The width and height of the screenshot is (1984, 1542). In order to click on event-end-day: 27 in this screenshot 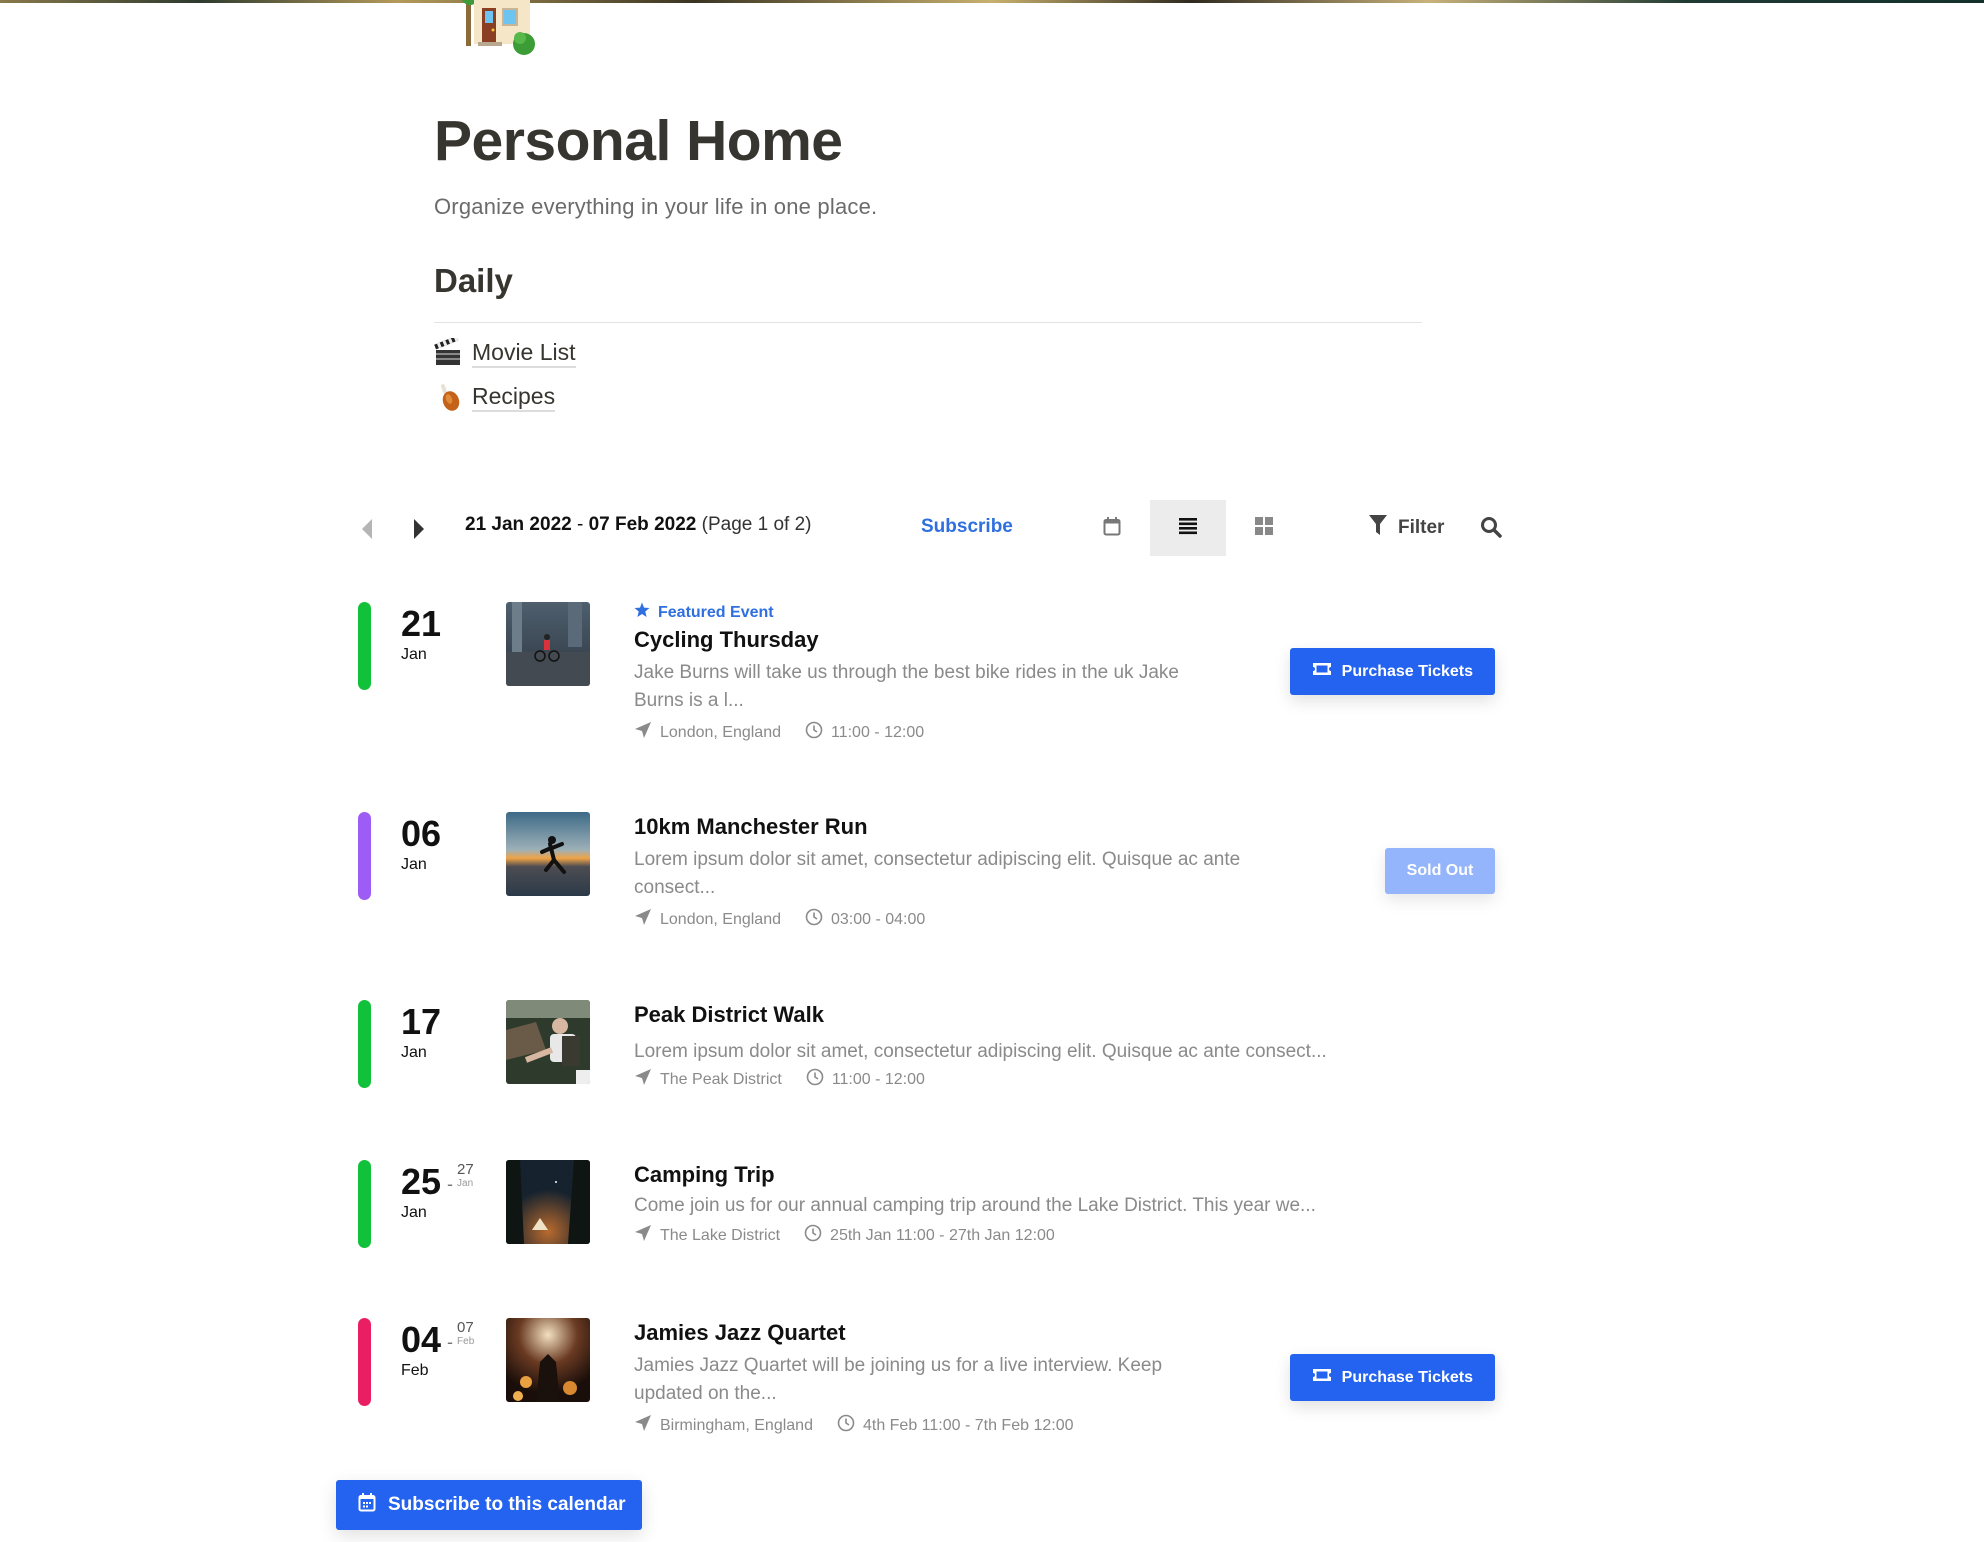, I will do `click(465, 1169)`.